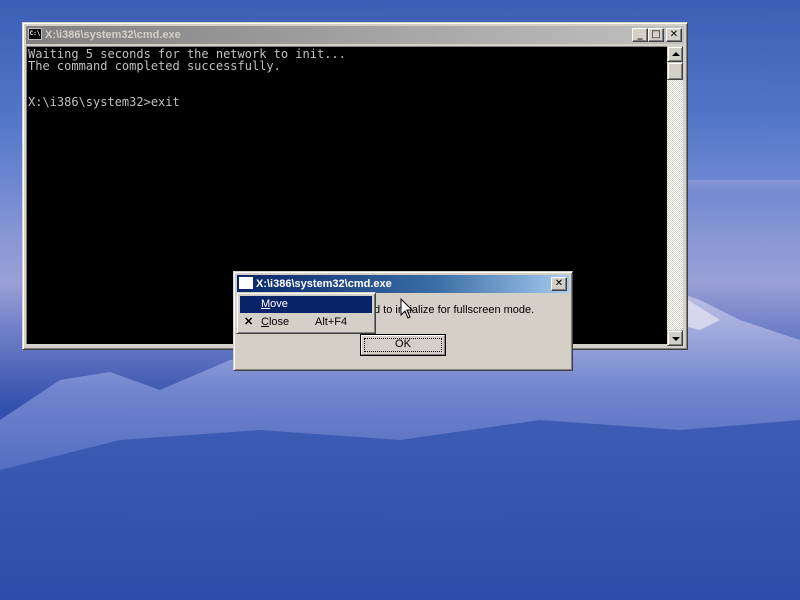 The image size is (800, 600). I want to click on close-icon: ✕, so click(249, 322).